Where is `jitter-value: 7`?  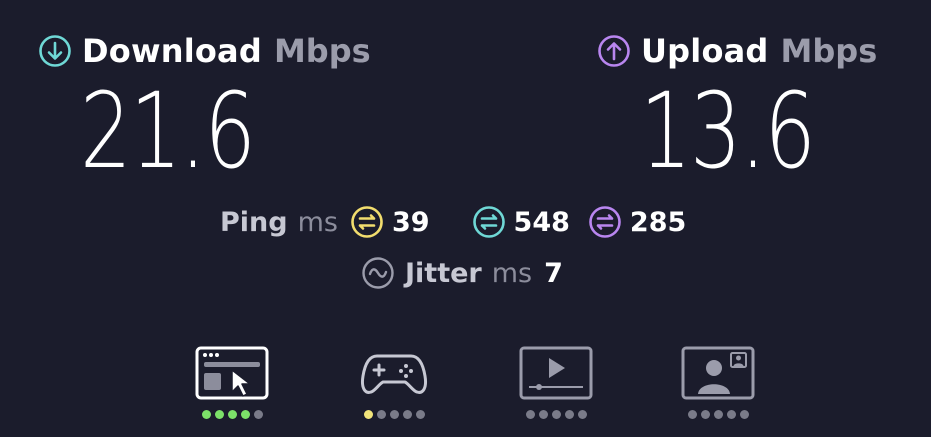 jitter-value: 7 is located at coordinates (553, 273).